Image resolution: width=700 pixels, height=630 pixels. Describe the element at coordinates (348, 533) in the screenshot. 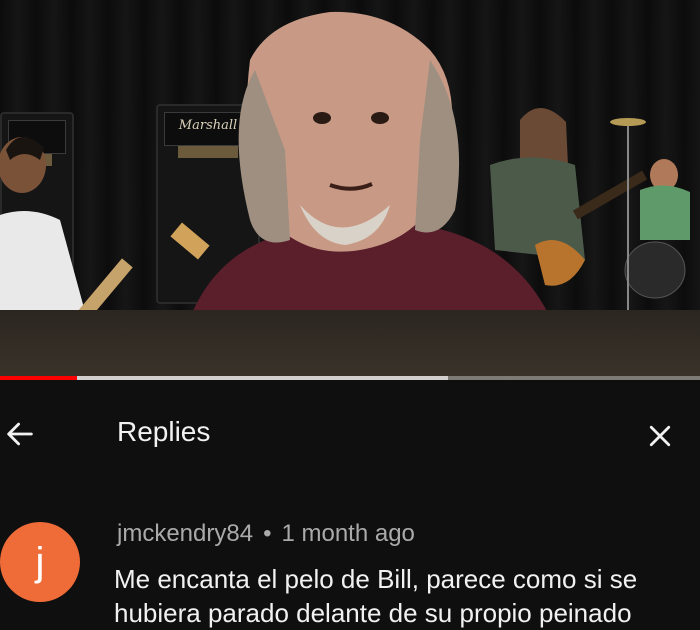

I see `comment-time: 1 month ago` at that location.